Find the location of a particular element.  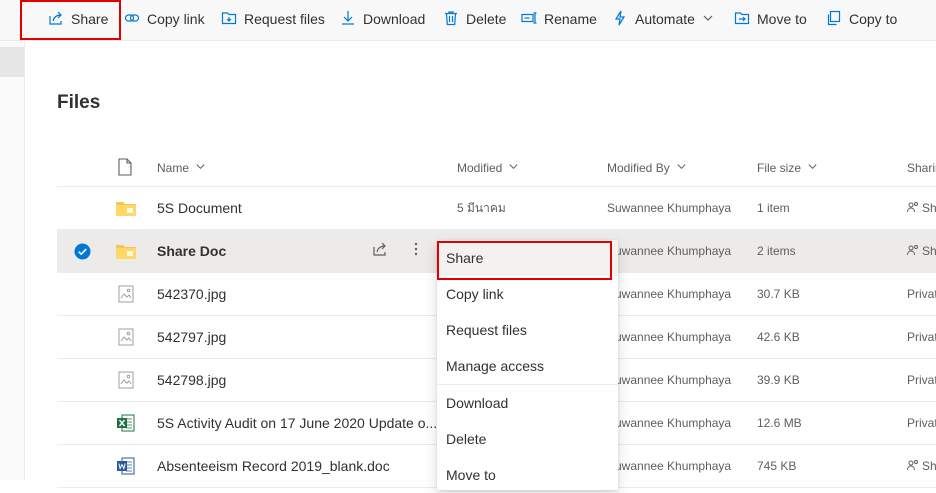

move-to-icon is located at coordinates (742, 19).